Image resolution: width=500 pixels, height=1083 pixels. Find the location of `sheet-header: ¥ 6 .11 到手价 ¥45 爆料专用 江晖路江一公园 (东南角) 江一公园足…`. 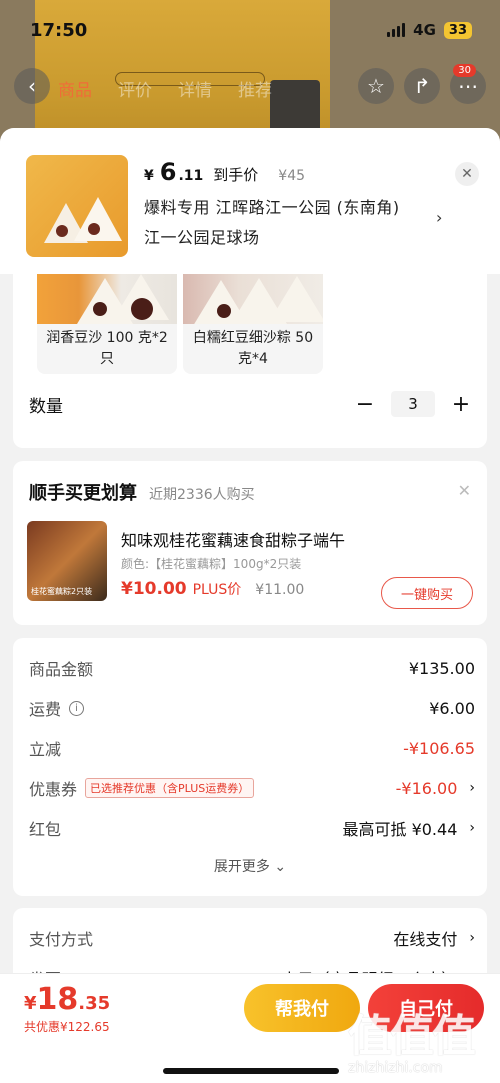

sheet-header: ¥ 6 .11 到手价 ¥45 爆料专用 江晖路江一公园 (东南角) 江一公园足… is located at coordinates (250, 201).